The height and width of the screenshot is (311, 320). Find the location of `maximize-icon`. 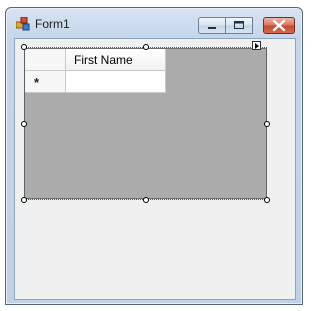

maximize-icon is located at coordinates (239, 25).